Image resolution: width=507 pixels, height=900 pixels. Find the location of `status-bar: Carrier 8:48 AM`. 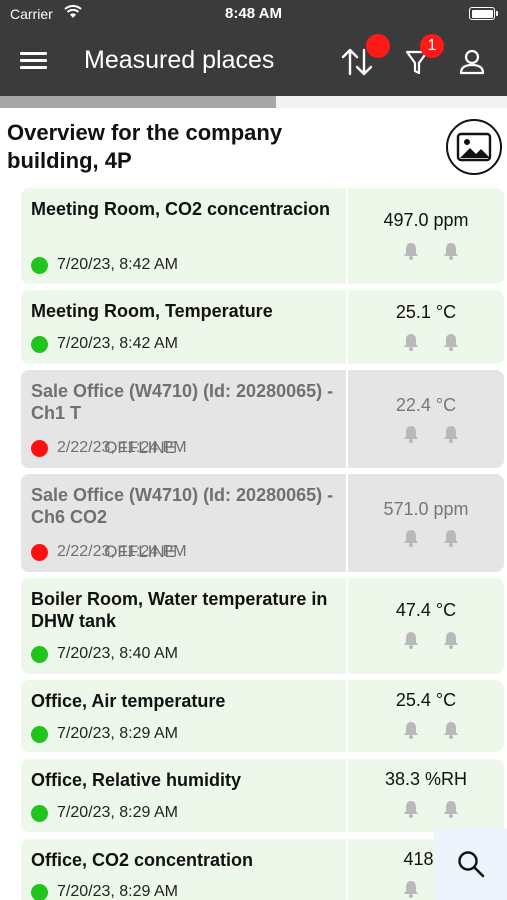

status-bar: Carrier 8:48 AM is located at coordinates (253, 14).